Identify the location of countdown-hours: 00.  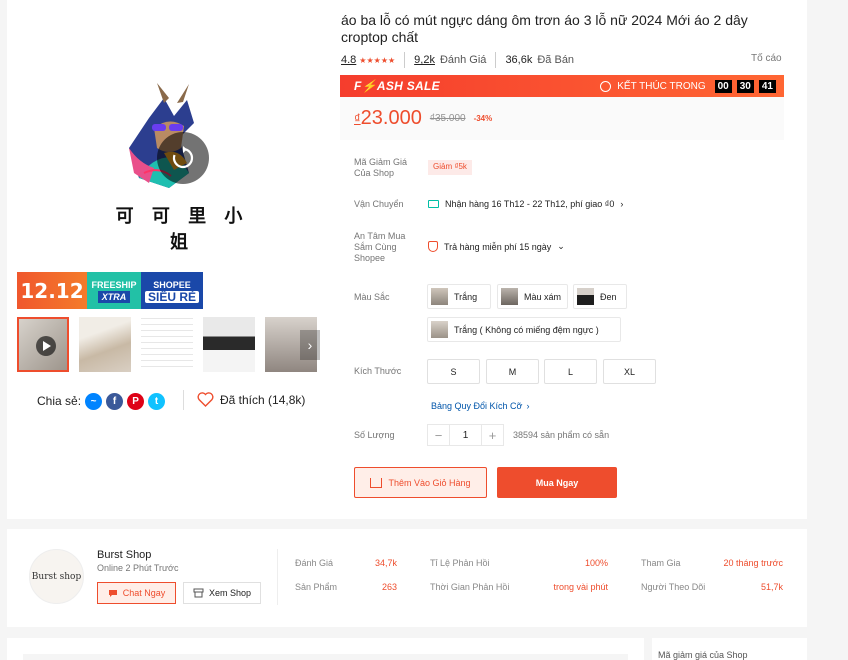
(723, 86).